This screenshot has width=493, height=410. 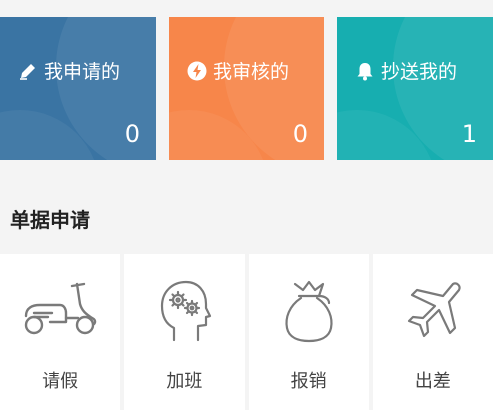 I want to click on my-applications-card: 我申请的 0, so click(x=78, y=88).